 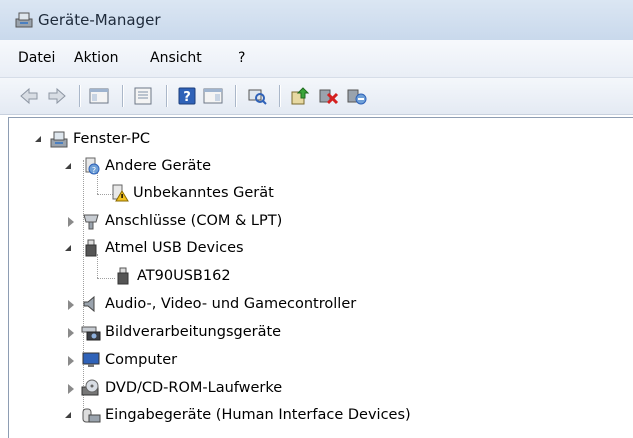 What do you see at coordinates (257, 96) in the screenshot?
I see `scan-hardware-icon` at bounding box center [257, 96].